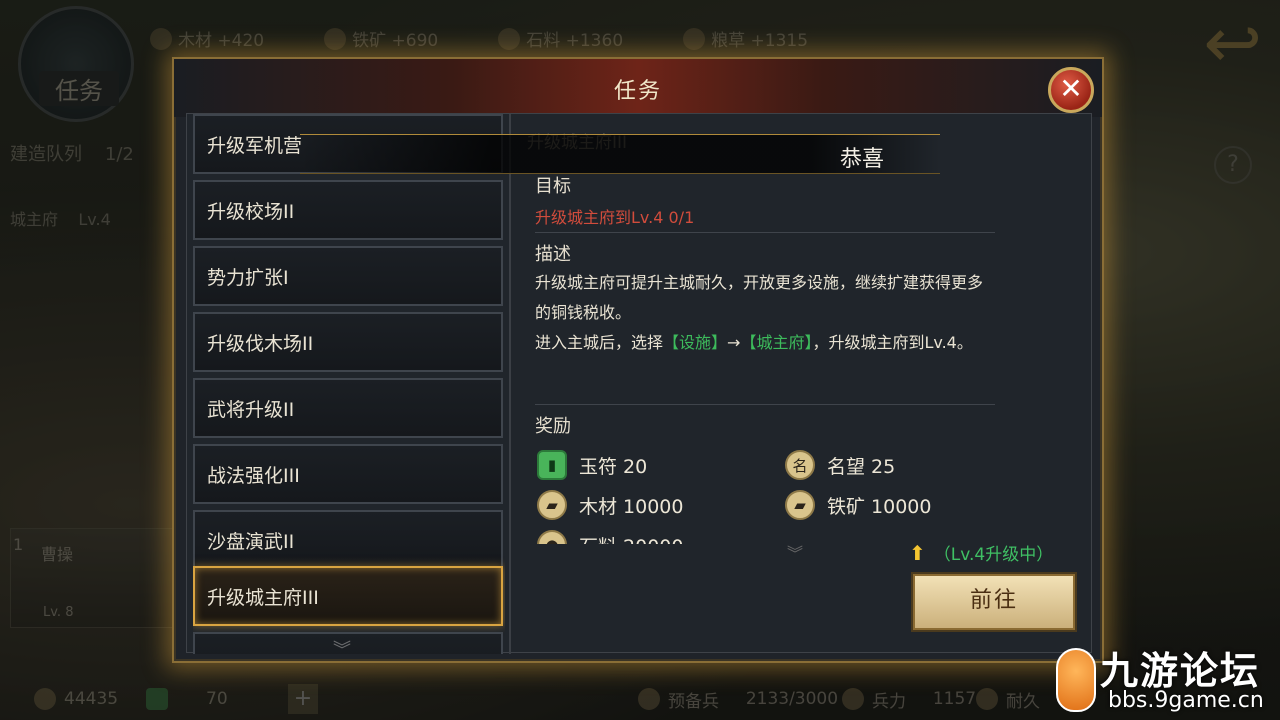 The width and height of the screenshot is (1280, 720). I want to click on rewards-label: 奖励, so click(553, 426).